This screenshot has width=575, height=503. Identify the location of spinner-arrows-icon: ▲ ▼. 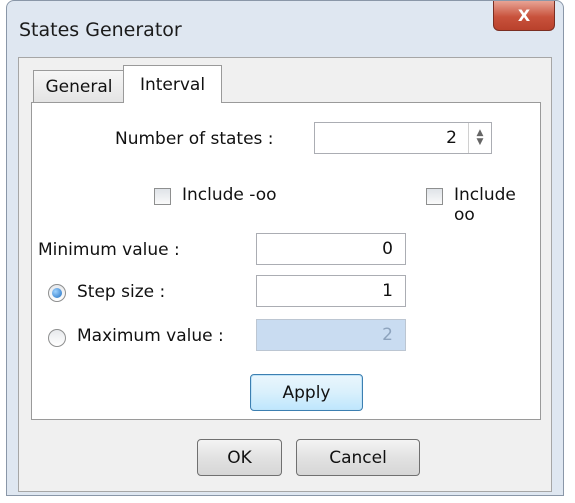
(479, 138).